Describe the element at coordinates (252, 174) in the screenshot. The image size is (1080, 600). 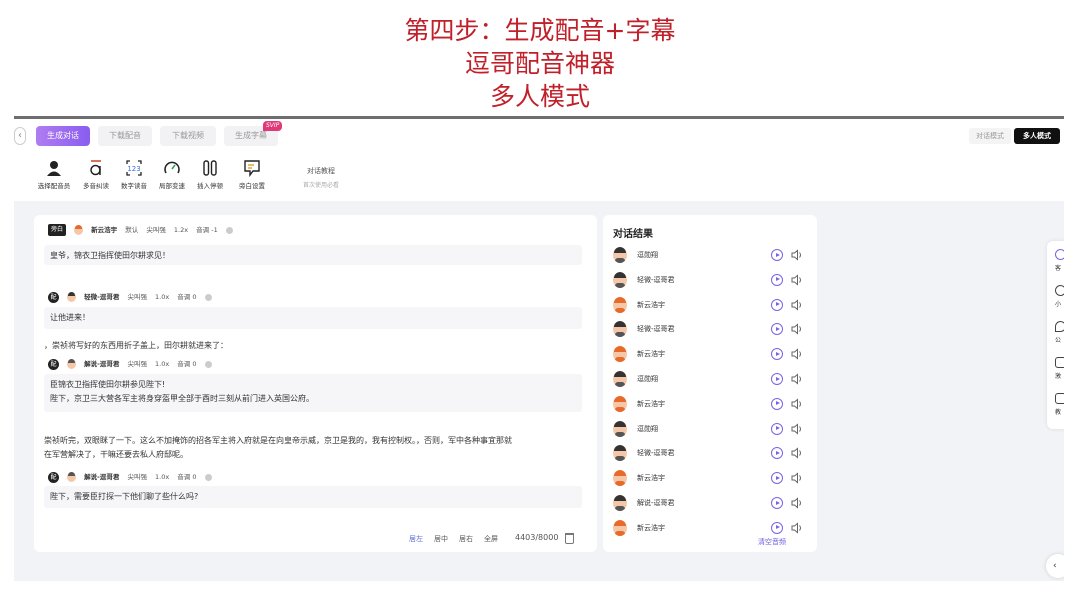
I see `narration-settings-tool: 旁白设置` at that location.